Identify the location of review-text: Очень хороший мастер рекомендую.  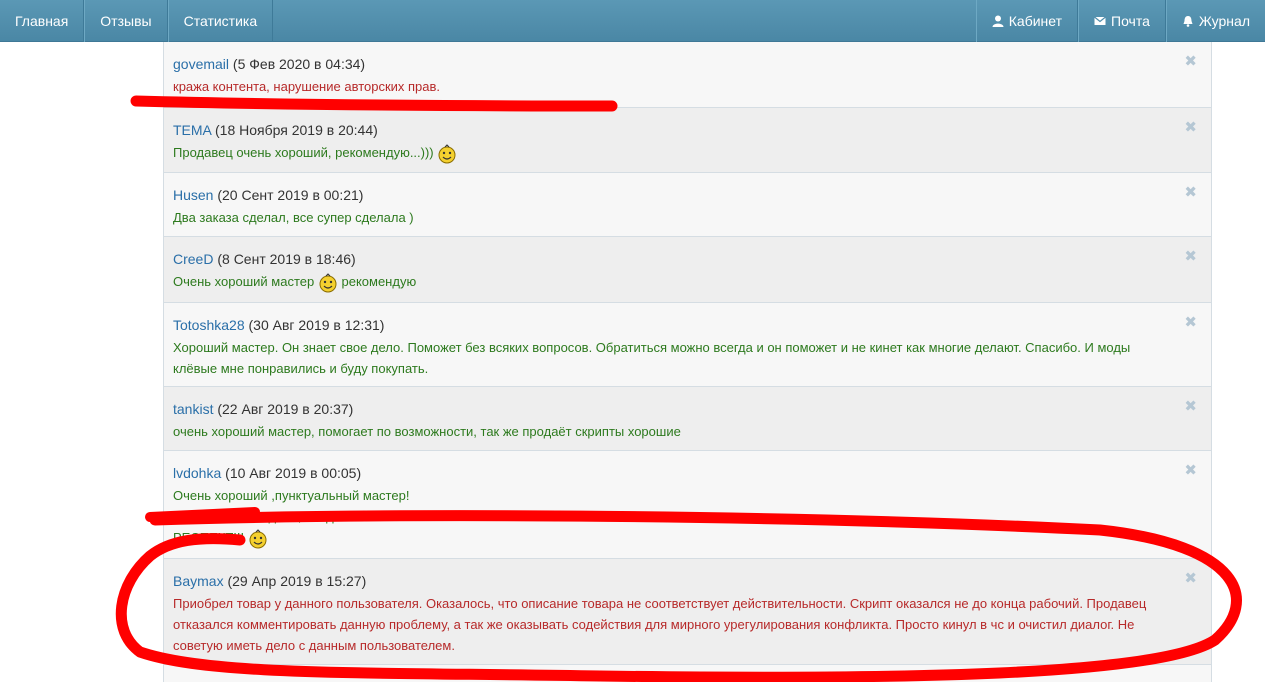
(674, 282).